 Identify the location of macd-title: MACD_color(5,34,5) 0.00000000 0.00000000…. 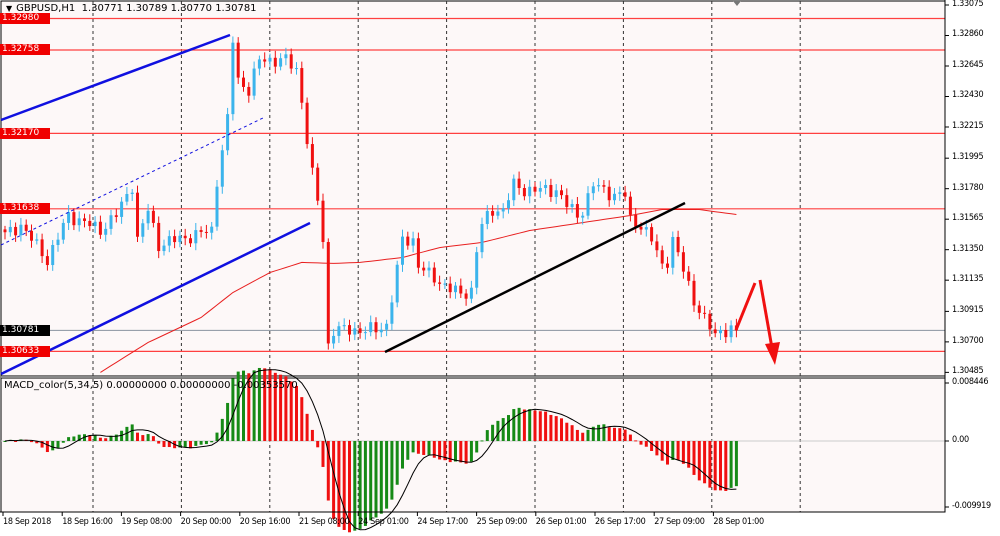
(151, 385).